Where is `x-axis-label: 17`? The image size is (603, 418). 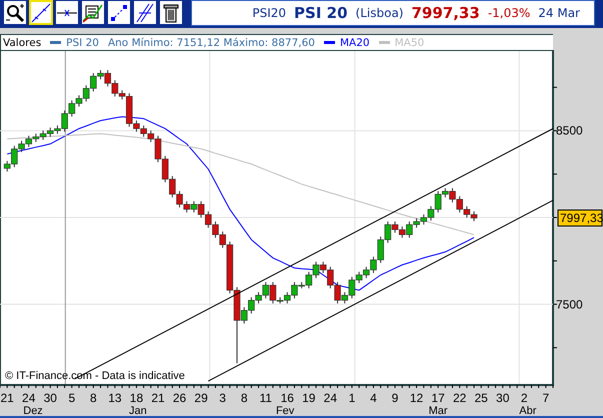
x-axis-label: 17 is located at coordinates (438, 398).